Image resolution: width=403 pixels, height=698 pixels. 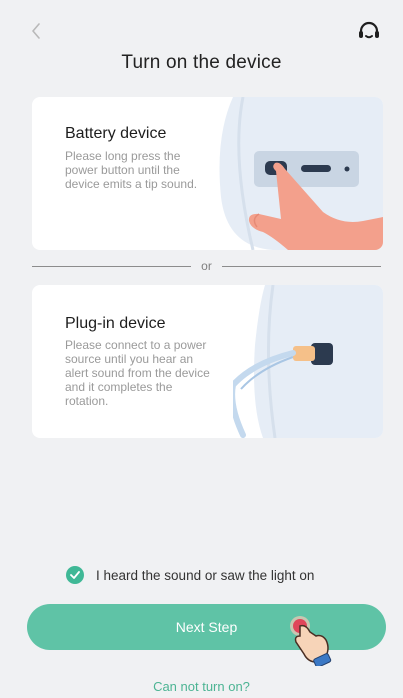 I want to click on confirm-label: I heard the sound or saw the light on, so click(x=205, y=575).